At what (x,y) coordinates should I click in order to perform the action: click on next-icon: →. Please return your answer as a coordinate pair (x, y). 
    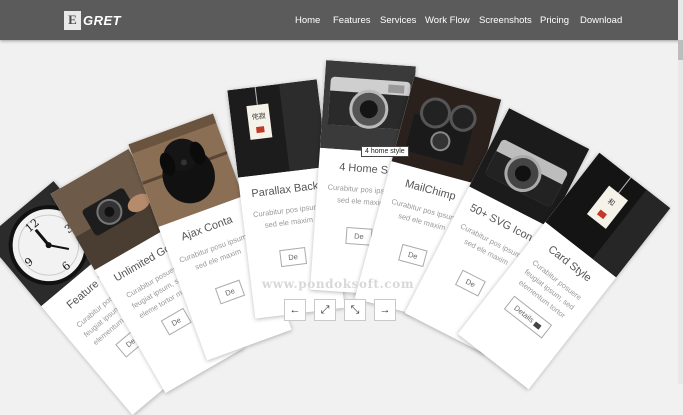
    Looking at the image, I should click on (385, 310).